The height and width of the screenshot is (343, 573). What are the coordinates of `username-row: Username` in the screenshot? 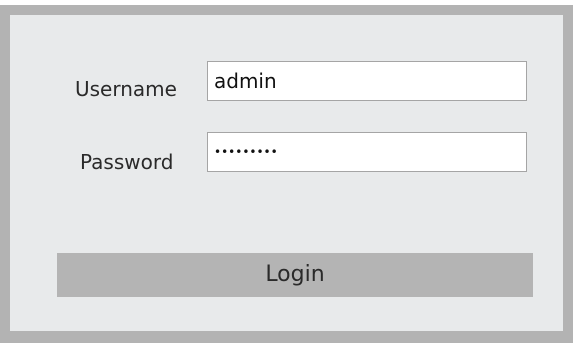 It's located at (286, 83).